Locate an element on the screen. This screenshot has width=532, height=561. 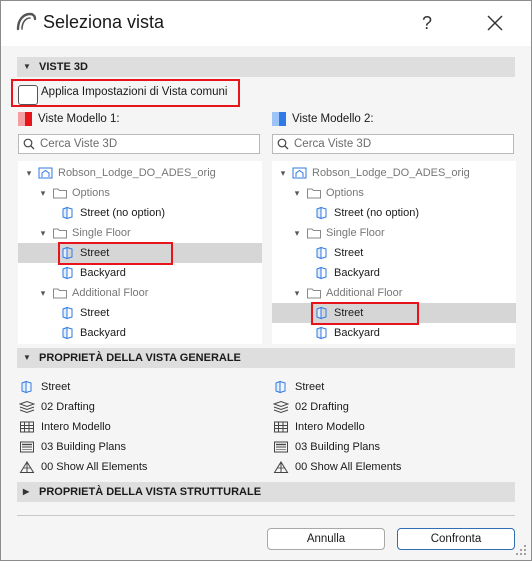
cancel-button: Annulla is located at coordinates (326, 539).